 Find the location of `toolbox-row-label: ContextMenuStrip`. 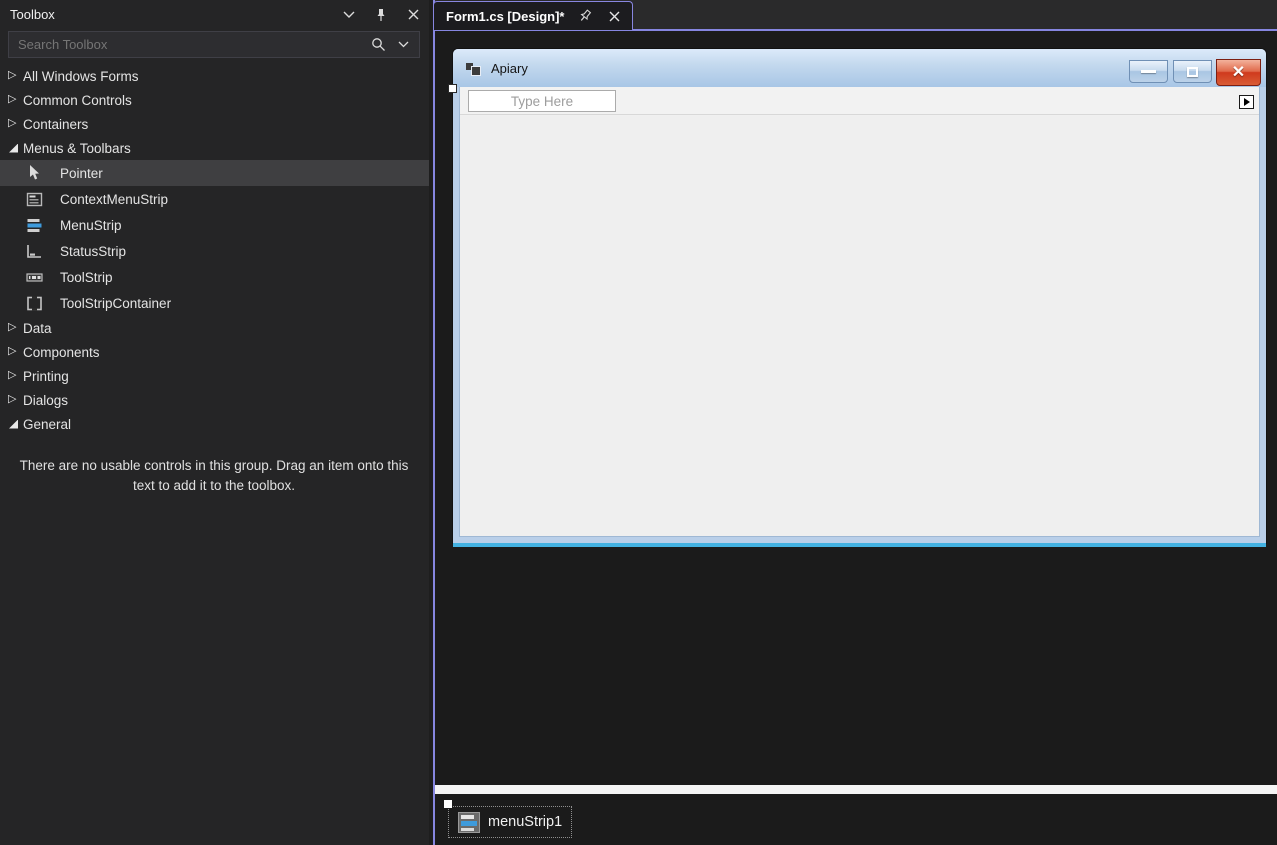

toolbox-row-label: ContextMenuStrip is located at coordinates (114, 199).